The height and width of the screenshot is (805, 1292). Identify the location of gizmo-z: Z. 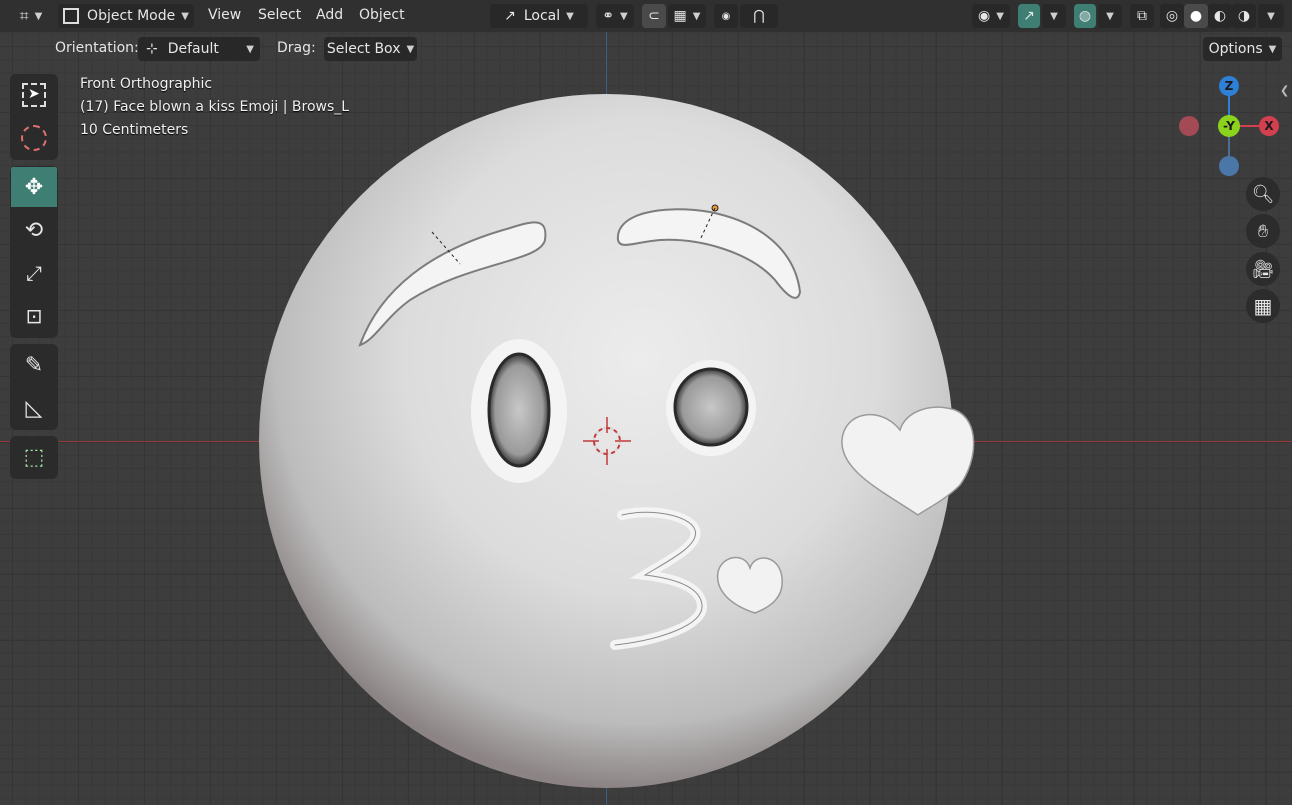
(1229, 86).